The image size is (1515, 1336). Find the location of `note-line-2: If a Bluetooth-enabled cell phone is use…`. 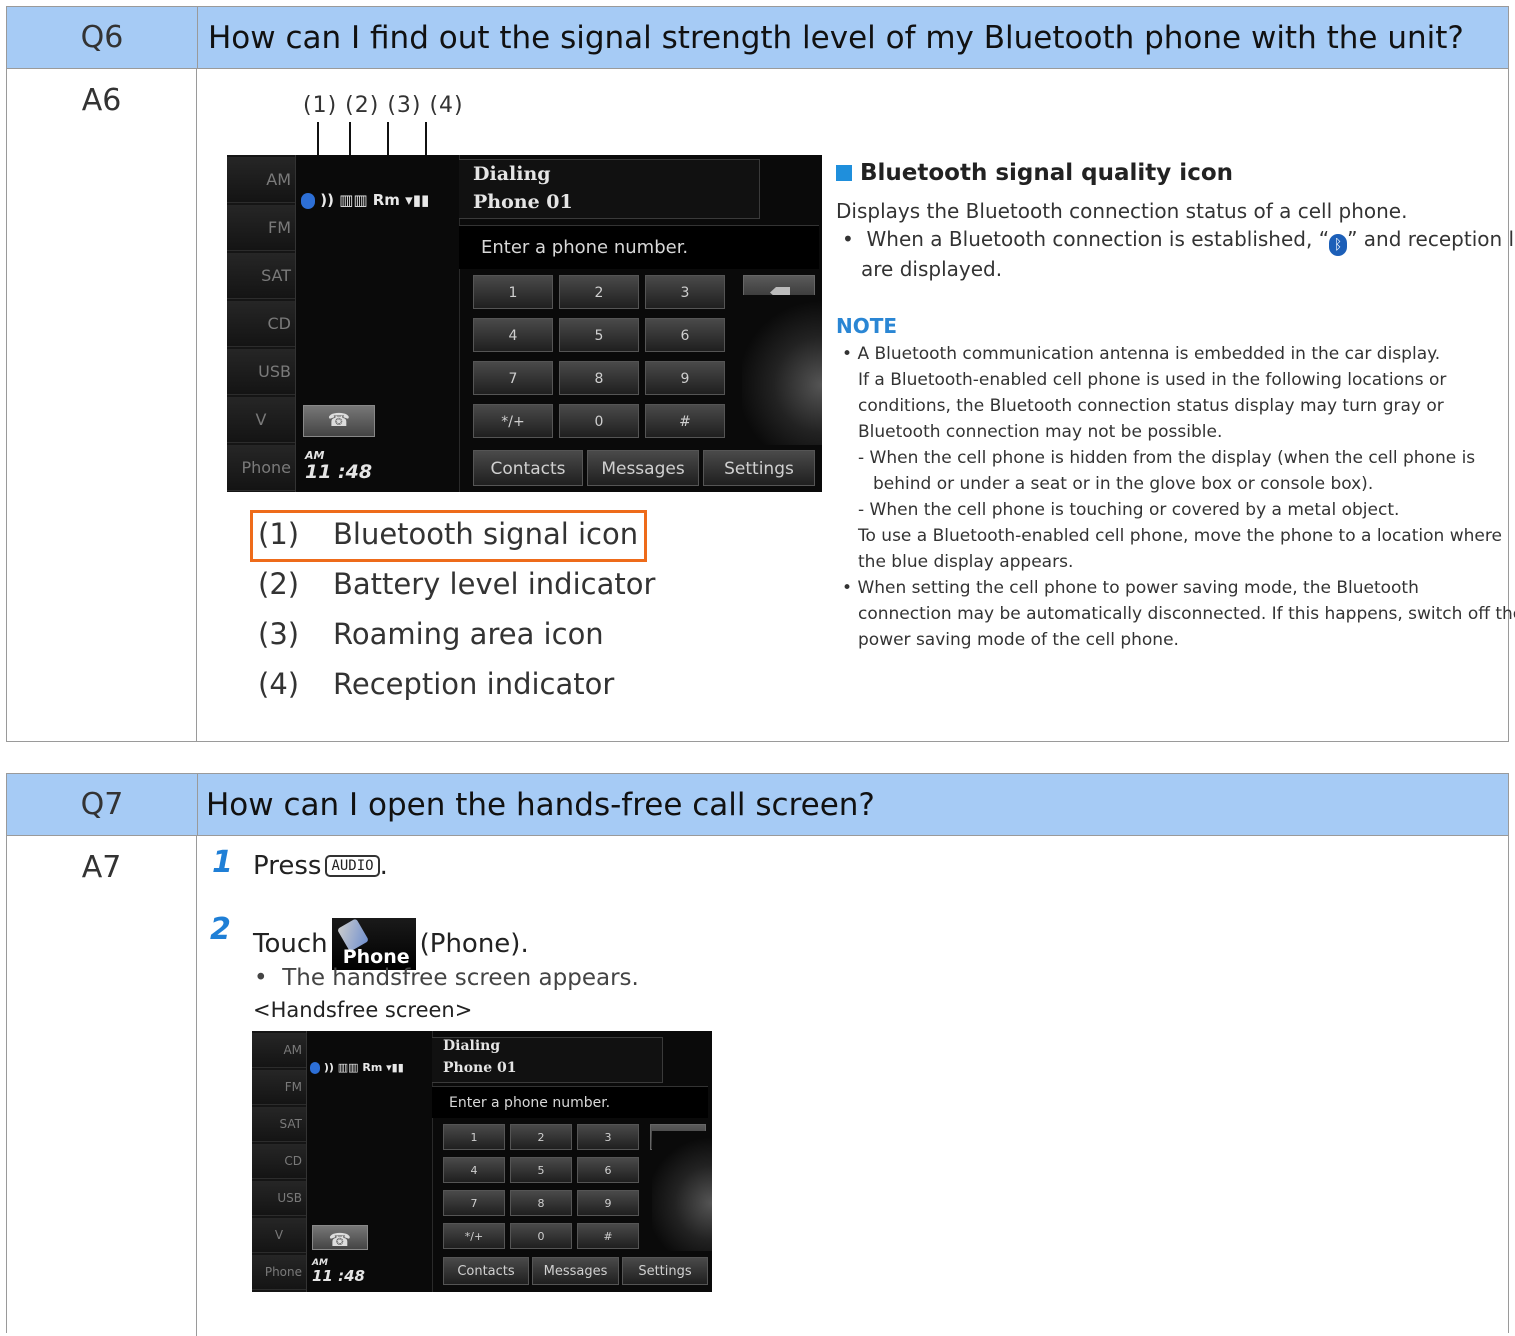

note-line-2: If a Bluetooth-enabled cell phone is use… is located at coordinates (1152, 380).